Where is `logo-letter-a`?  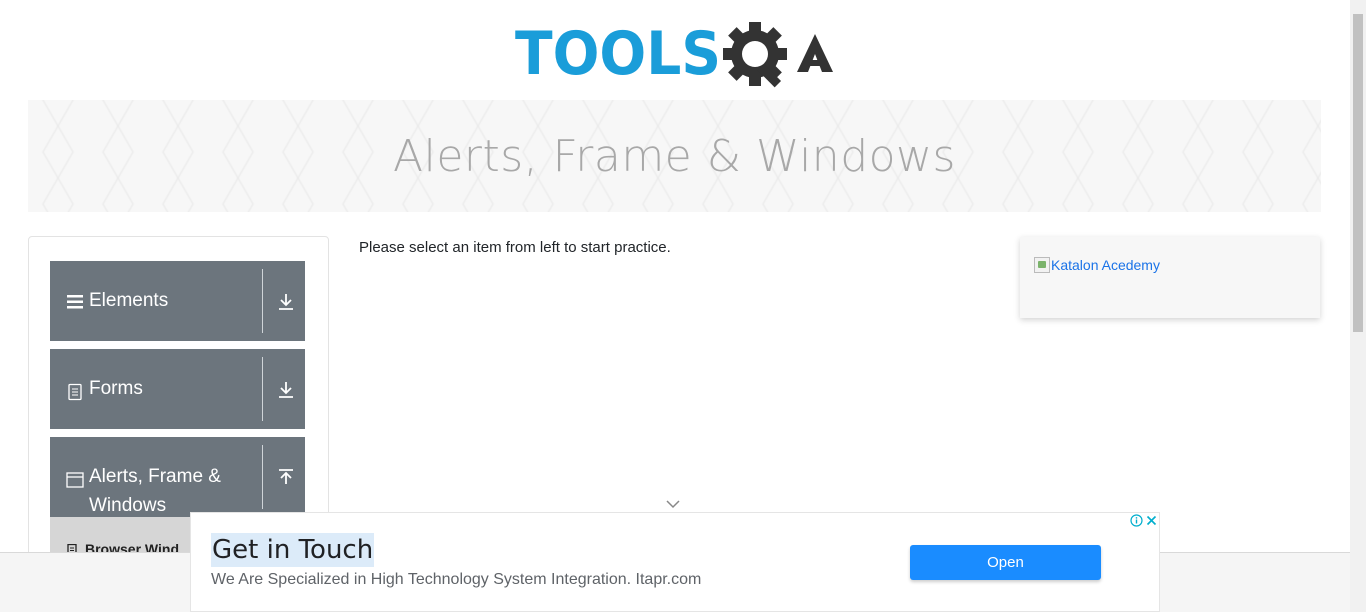
logo-letter-a is located at coordinates (815, 53).